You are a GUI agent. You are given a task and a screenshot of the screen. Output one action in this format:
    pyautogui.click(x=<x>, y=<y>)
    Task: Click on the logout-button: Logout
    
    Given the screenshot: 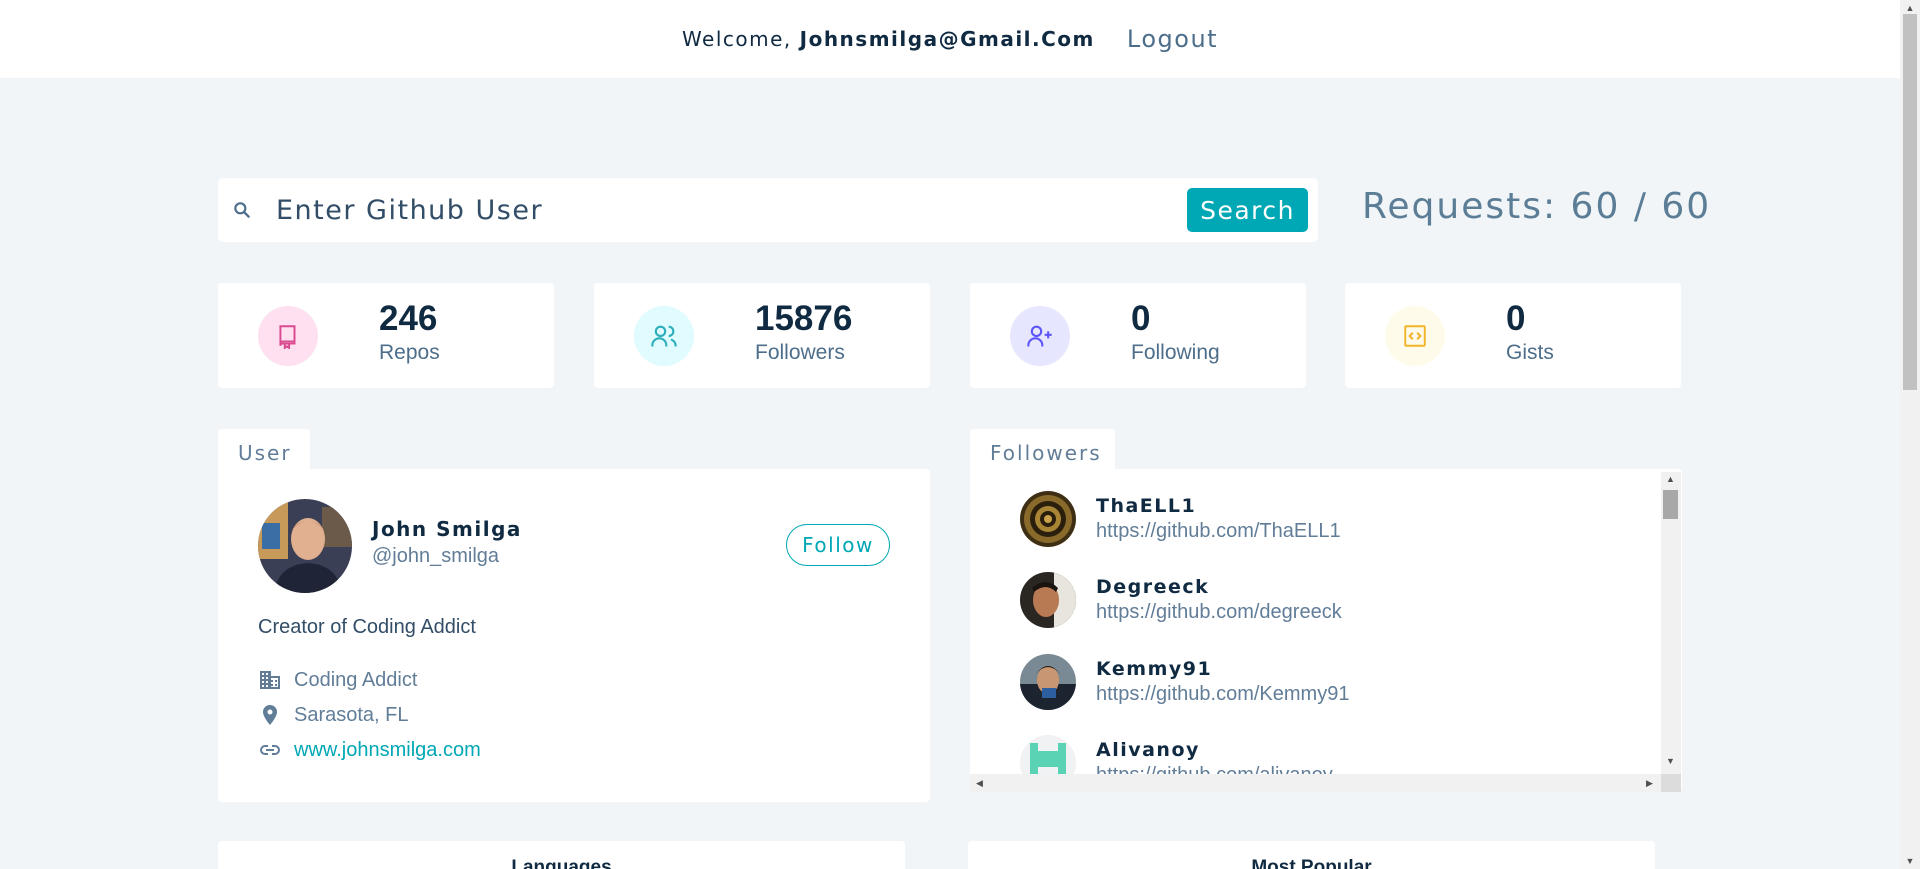 What is the action you would take?
    pyautogui.click(x=1172, y=39)
    